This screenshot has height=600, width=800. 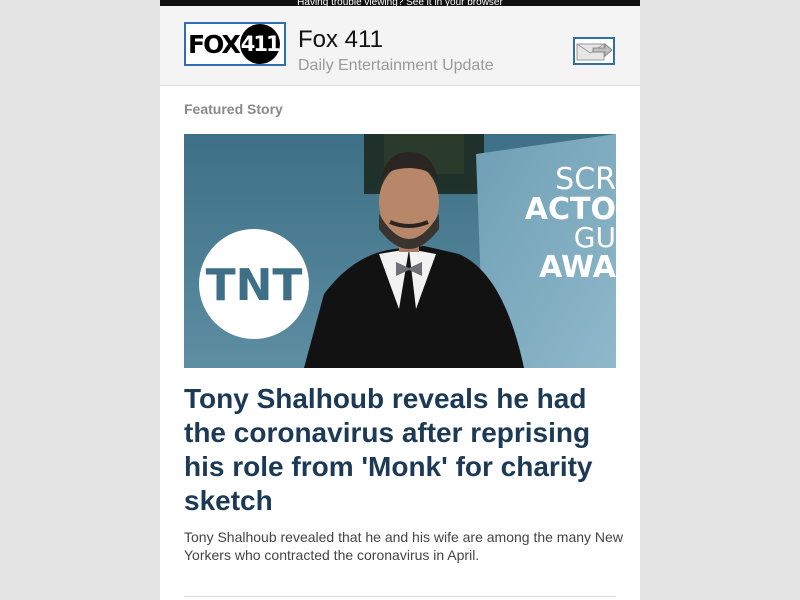 I want to click on forward-email-button, so click(x=594, y=51).